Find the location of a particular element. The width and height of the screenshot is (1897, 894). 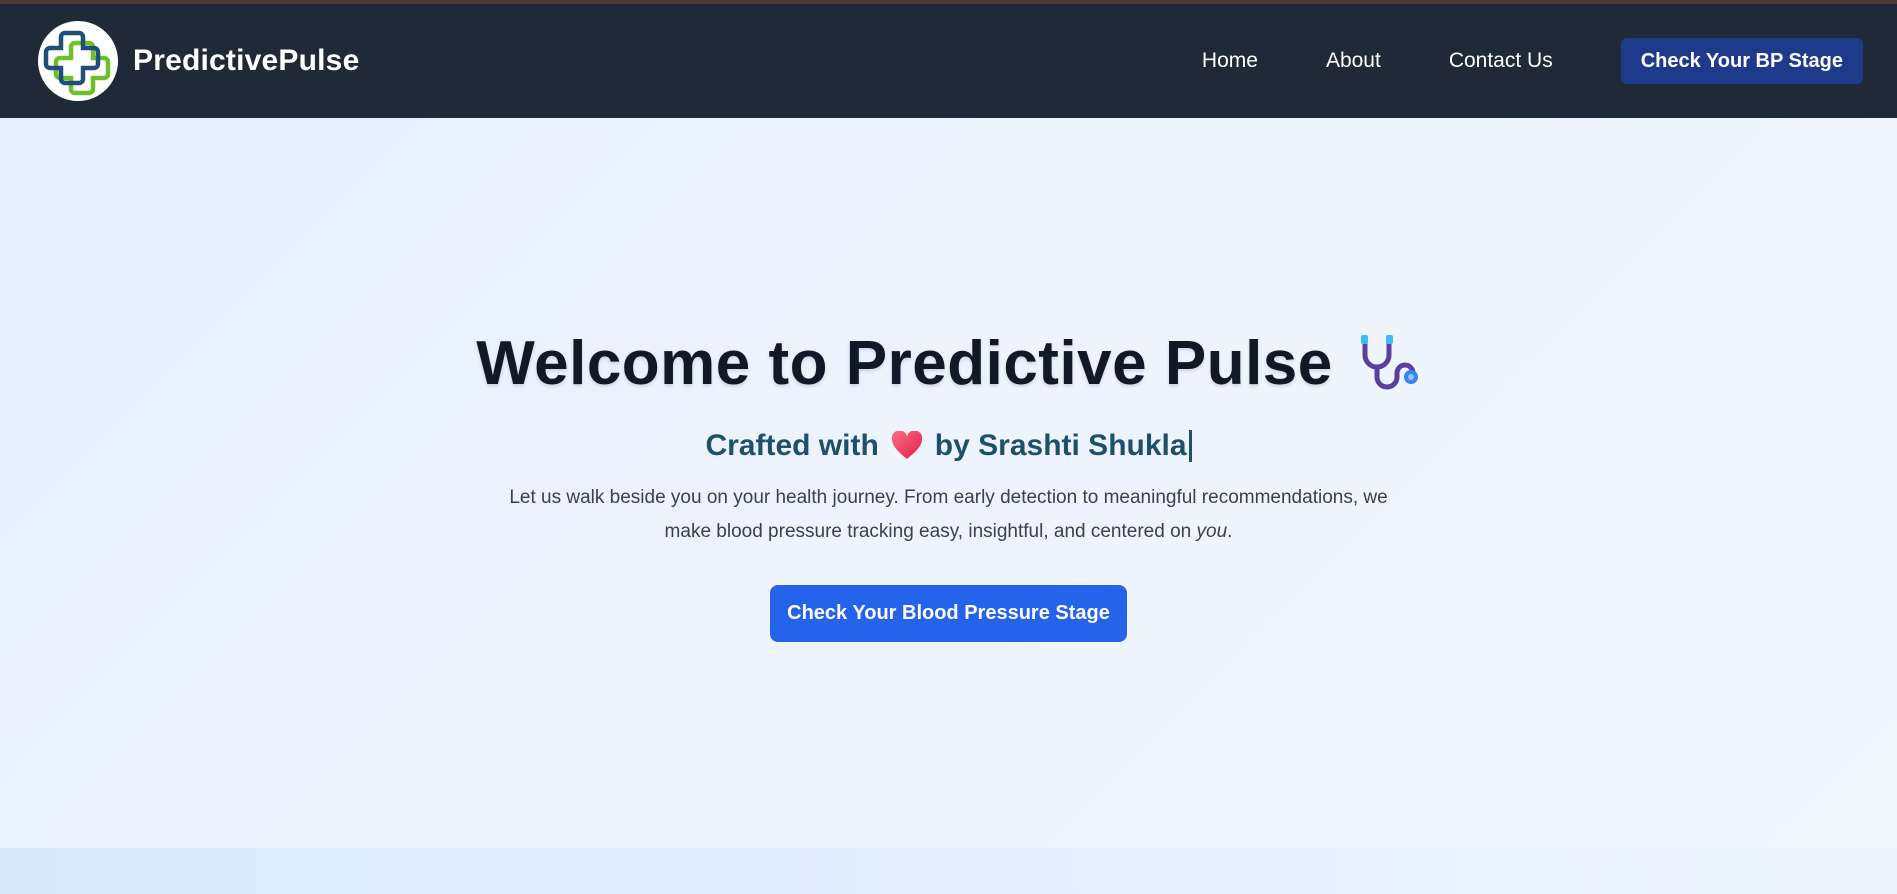

subtitle-prefix: Crafted with is located at coordinates (792, 445).